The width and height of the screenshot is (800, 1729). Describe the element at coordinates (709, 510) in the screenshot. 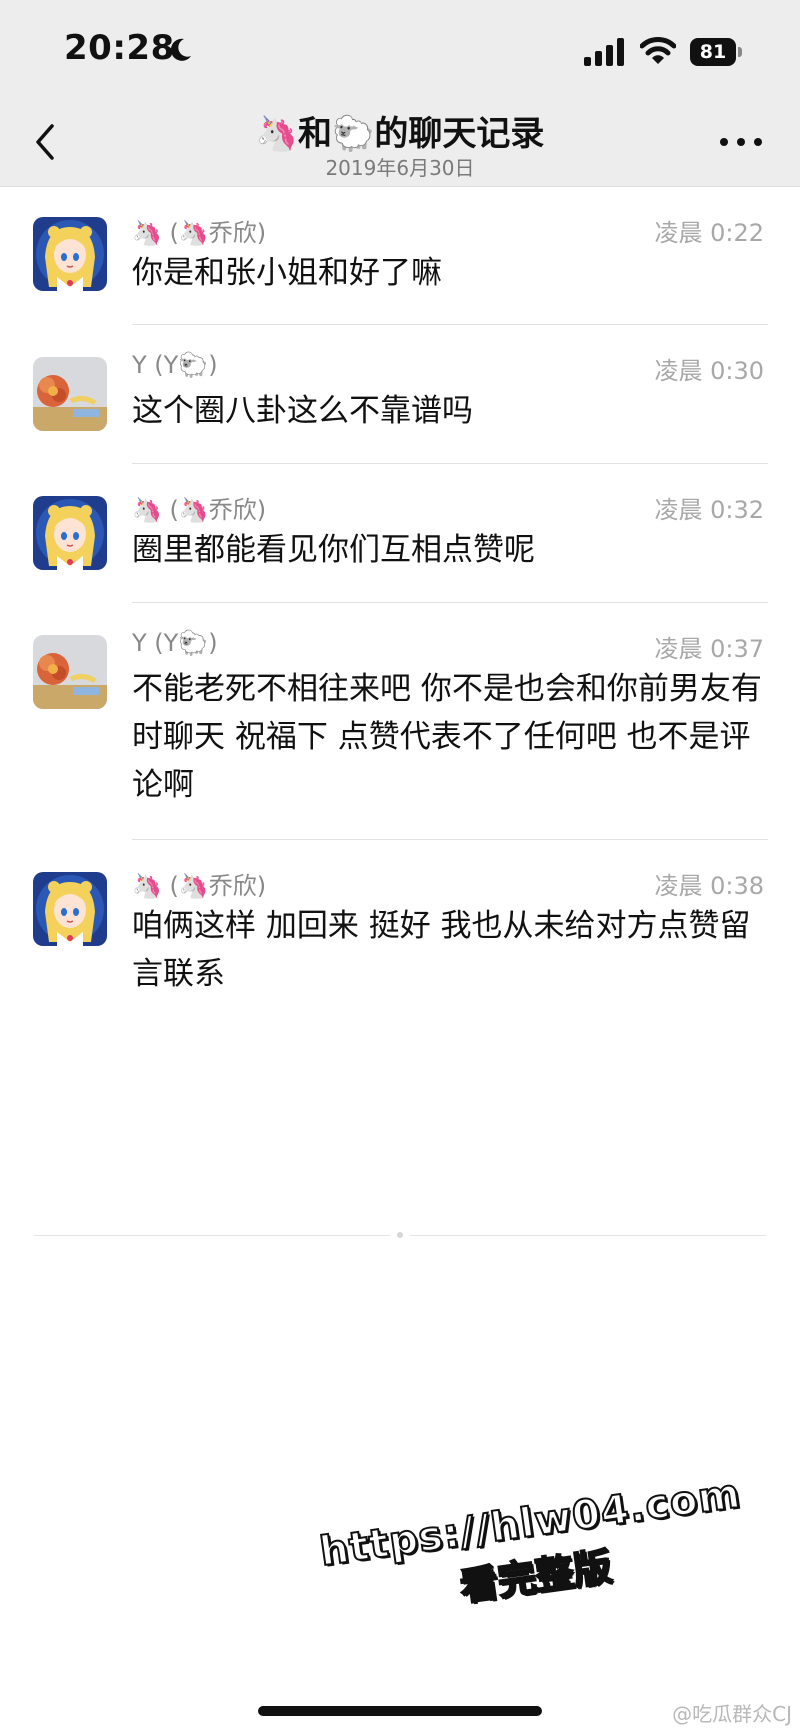

I see `message-time: 凌晨 0:32` at that location.